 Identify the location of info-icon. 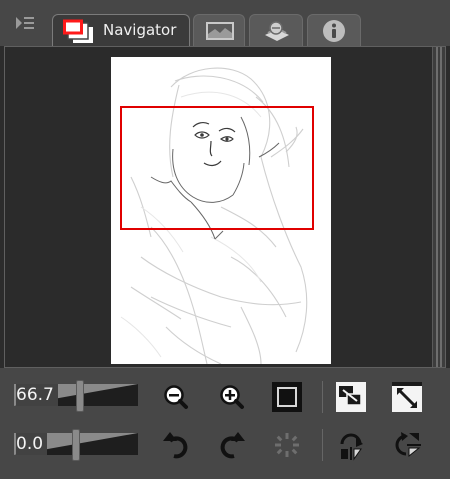
(334, 31).